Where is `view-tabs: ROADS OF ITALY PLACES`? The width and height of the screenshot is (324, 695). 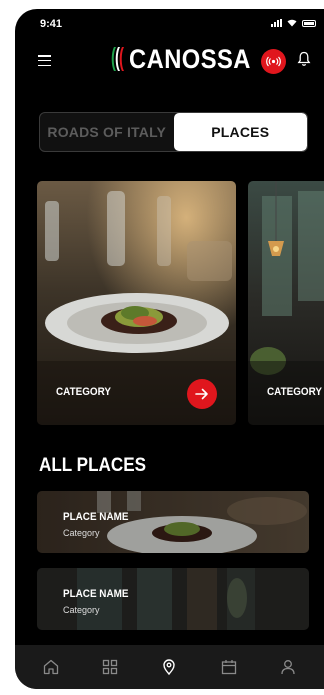
view-tabs: ROADS OF ITALY PLACES is located at coordinates (173, 132).